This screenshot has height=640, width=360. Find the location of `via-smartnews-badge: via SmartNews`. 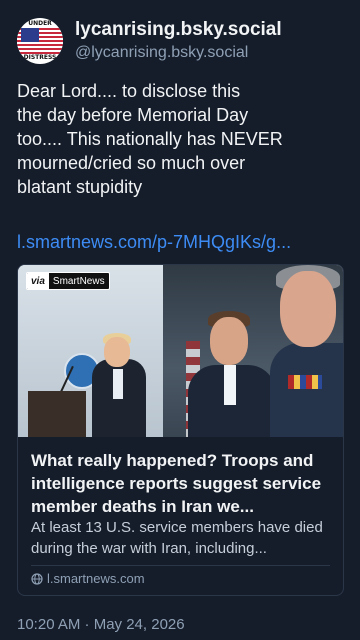

via-smartnews-badge: via SmartNews is located at coordinates (68, 281).